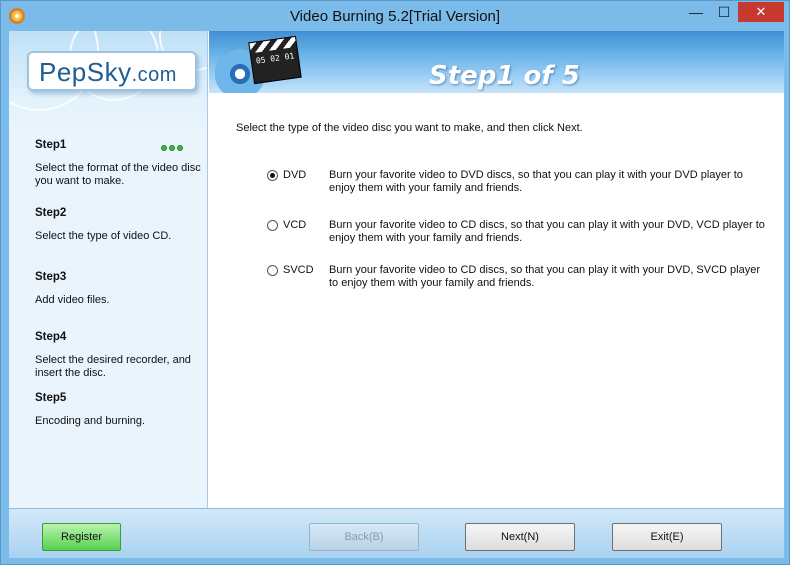 The height and width of the screenshot is (565, 790). I want to click on logo-brand: PepSky, so click(85, 72).